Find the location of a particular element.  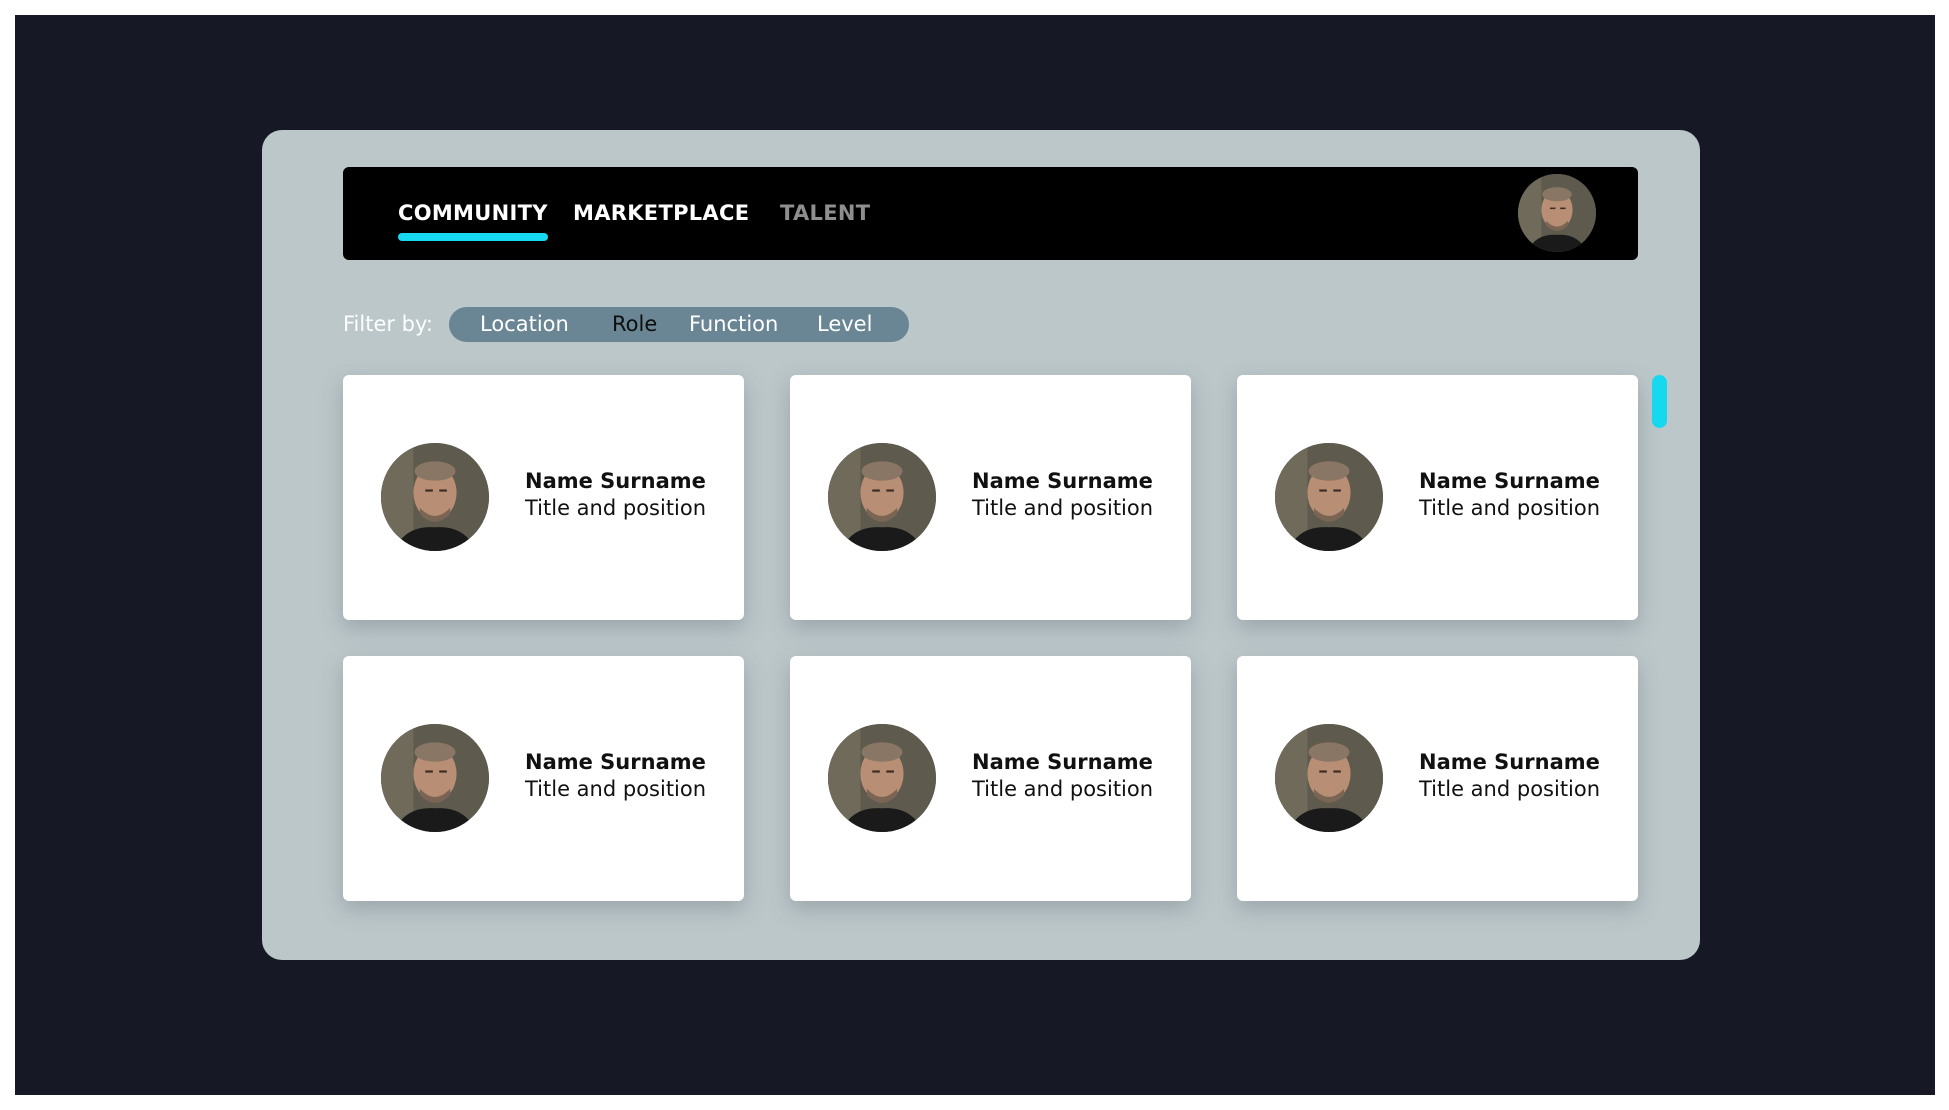

active-tab-indicator is located at coordinates (473, 237).